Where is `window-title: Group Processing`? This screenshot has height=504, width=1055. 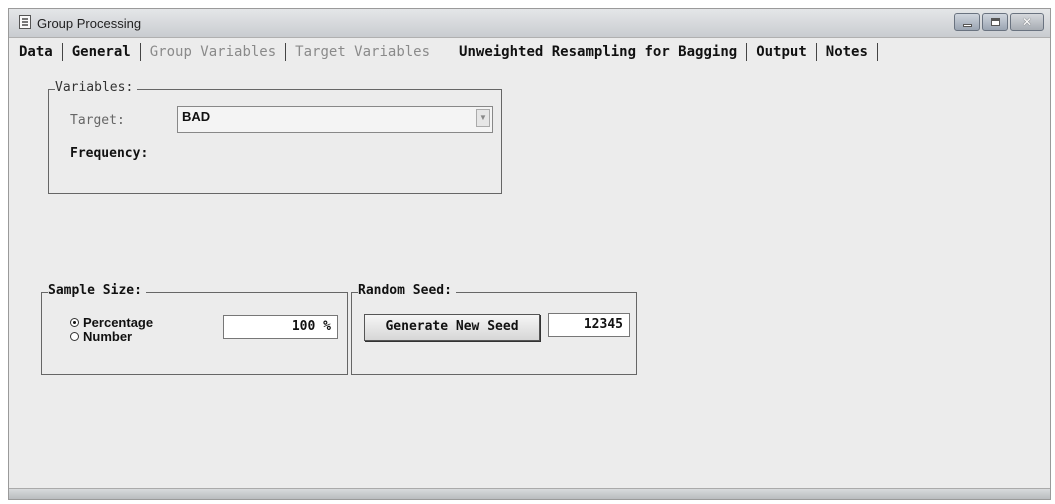
window-title: Group Processing is located at coordinates (89, 23).